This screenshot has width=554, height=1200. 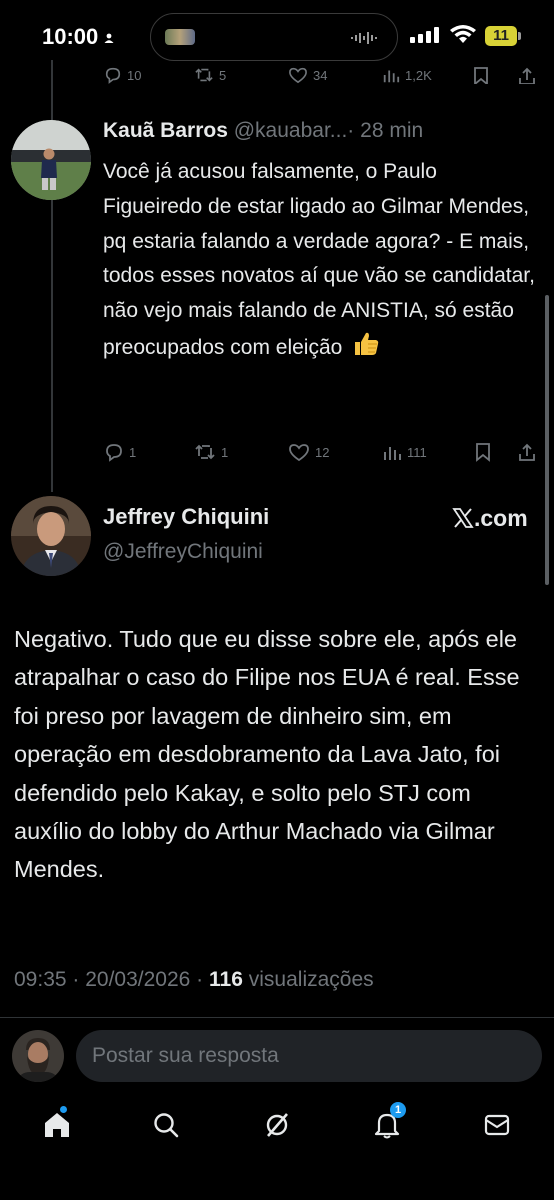 I want to click on views-number: 116, so click(x=226, y=979).